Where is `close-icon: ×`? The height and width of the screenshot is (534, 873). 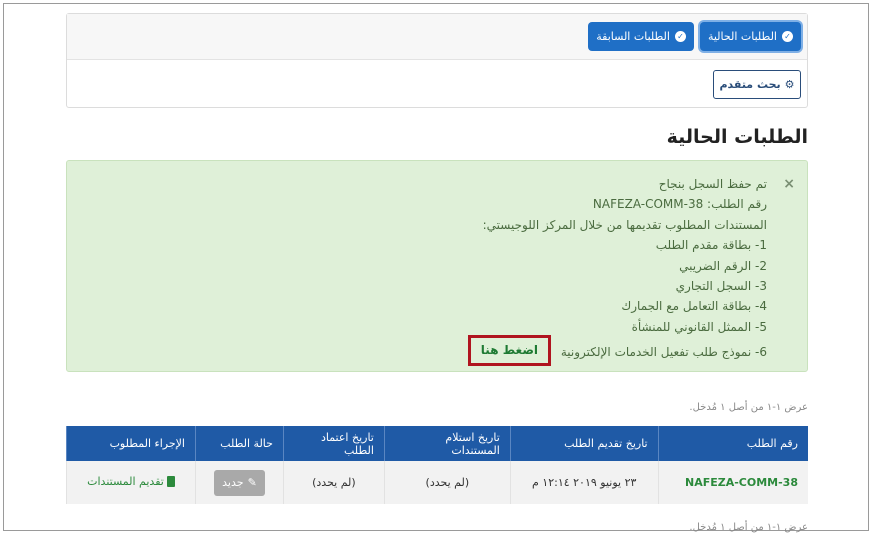 close-icon: × is located at coordinates (789, 184).